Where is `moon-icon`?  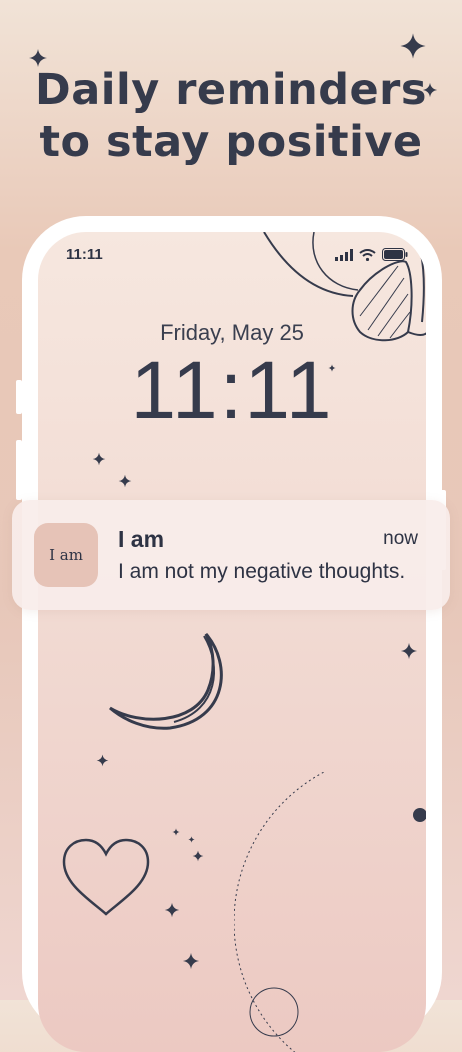
moon-icon is located at coordinates (166, 681).